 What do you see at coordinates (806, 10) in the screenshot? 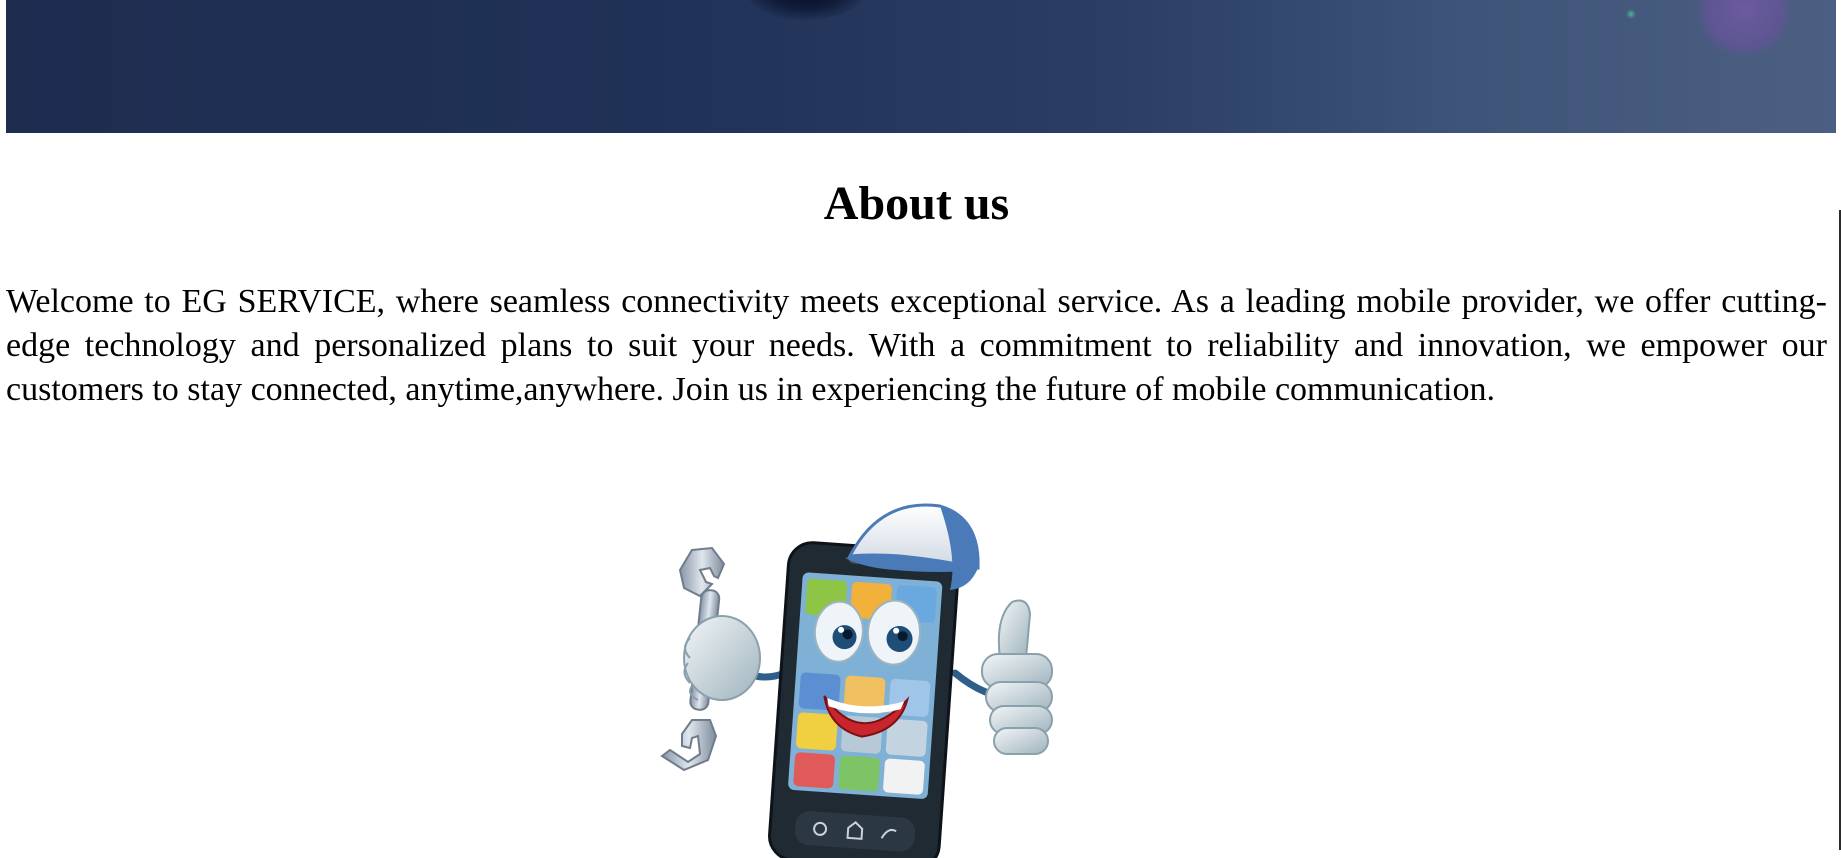
I see `banner-dark-glow` at bounding box center [806, 10].